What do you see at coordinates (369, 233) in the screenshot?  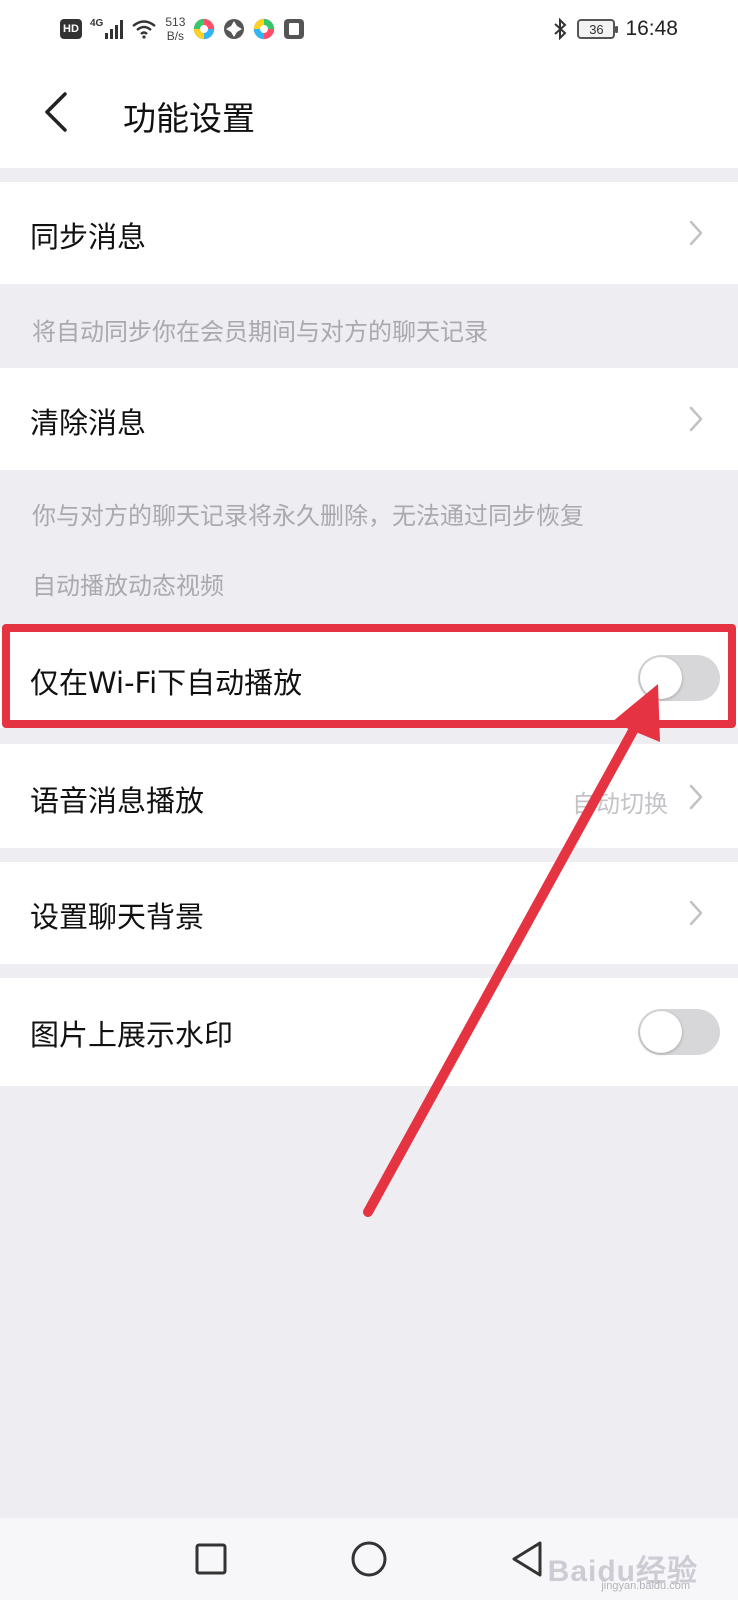 I see `sync-messages-row: 同步消息` at bounding box center [369, 233].